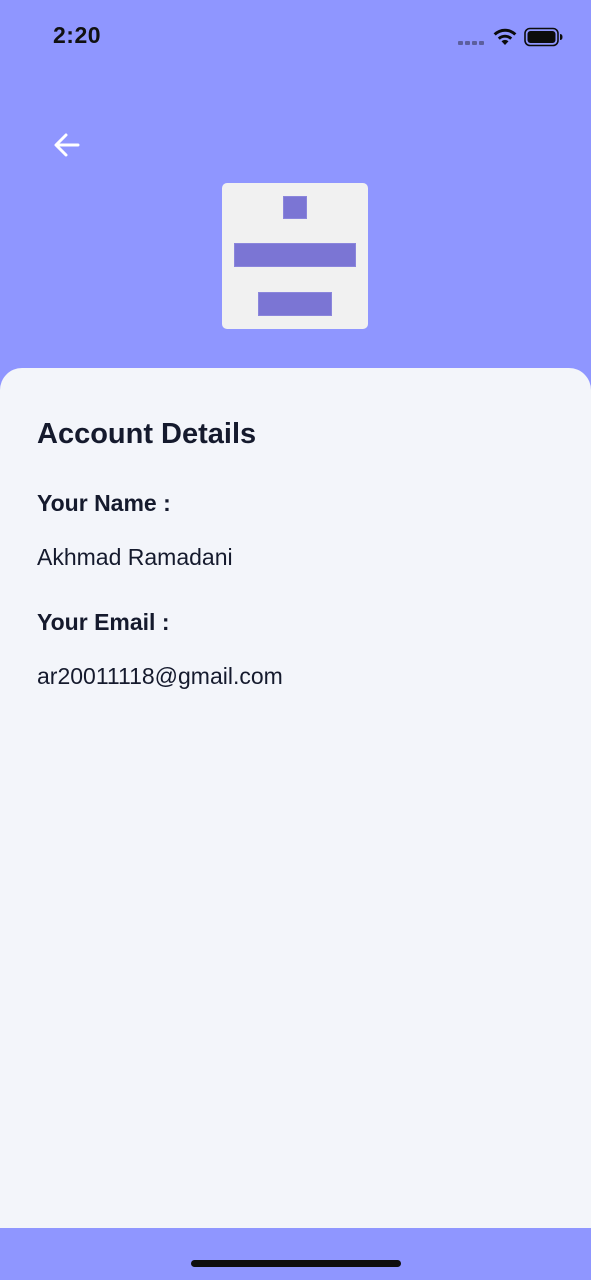 The image size is (591, 1280). Describe the element at coordinates (77, 35) in the screenshot. I see `status-time: 2:20` at that location.